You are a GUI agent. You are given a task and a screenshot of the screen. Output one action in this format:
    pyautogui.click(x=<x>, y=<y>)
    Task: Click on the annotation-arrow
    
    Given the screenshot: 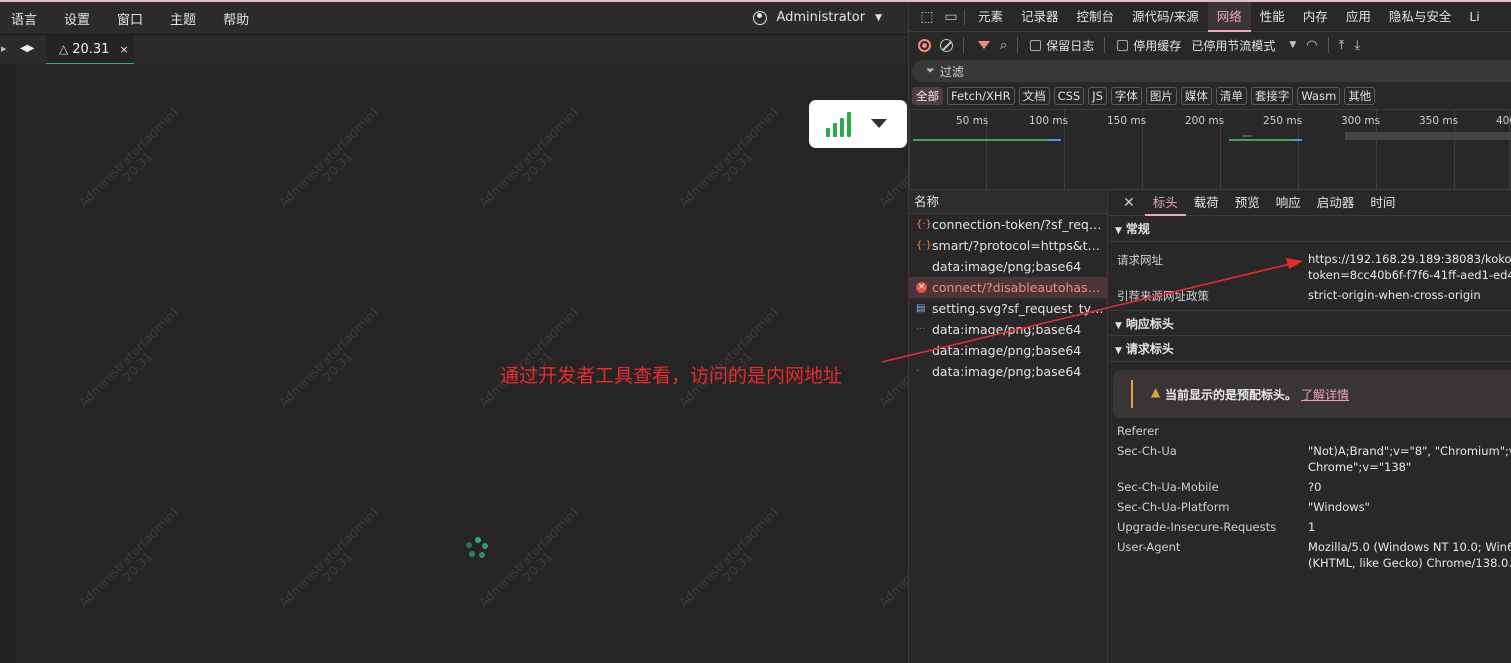 What is the action you would take?
    pyautogui.click(x=1092, y=310)
    